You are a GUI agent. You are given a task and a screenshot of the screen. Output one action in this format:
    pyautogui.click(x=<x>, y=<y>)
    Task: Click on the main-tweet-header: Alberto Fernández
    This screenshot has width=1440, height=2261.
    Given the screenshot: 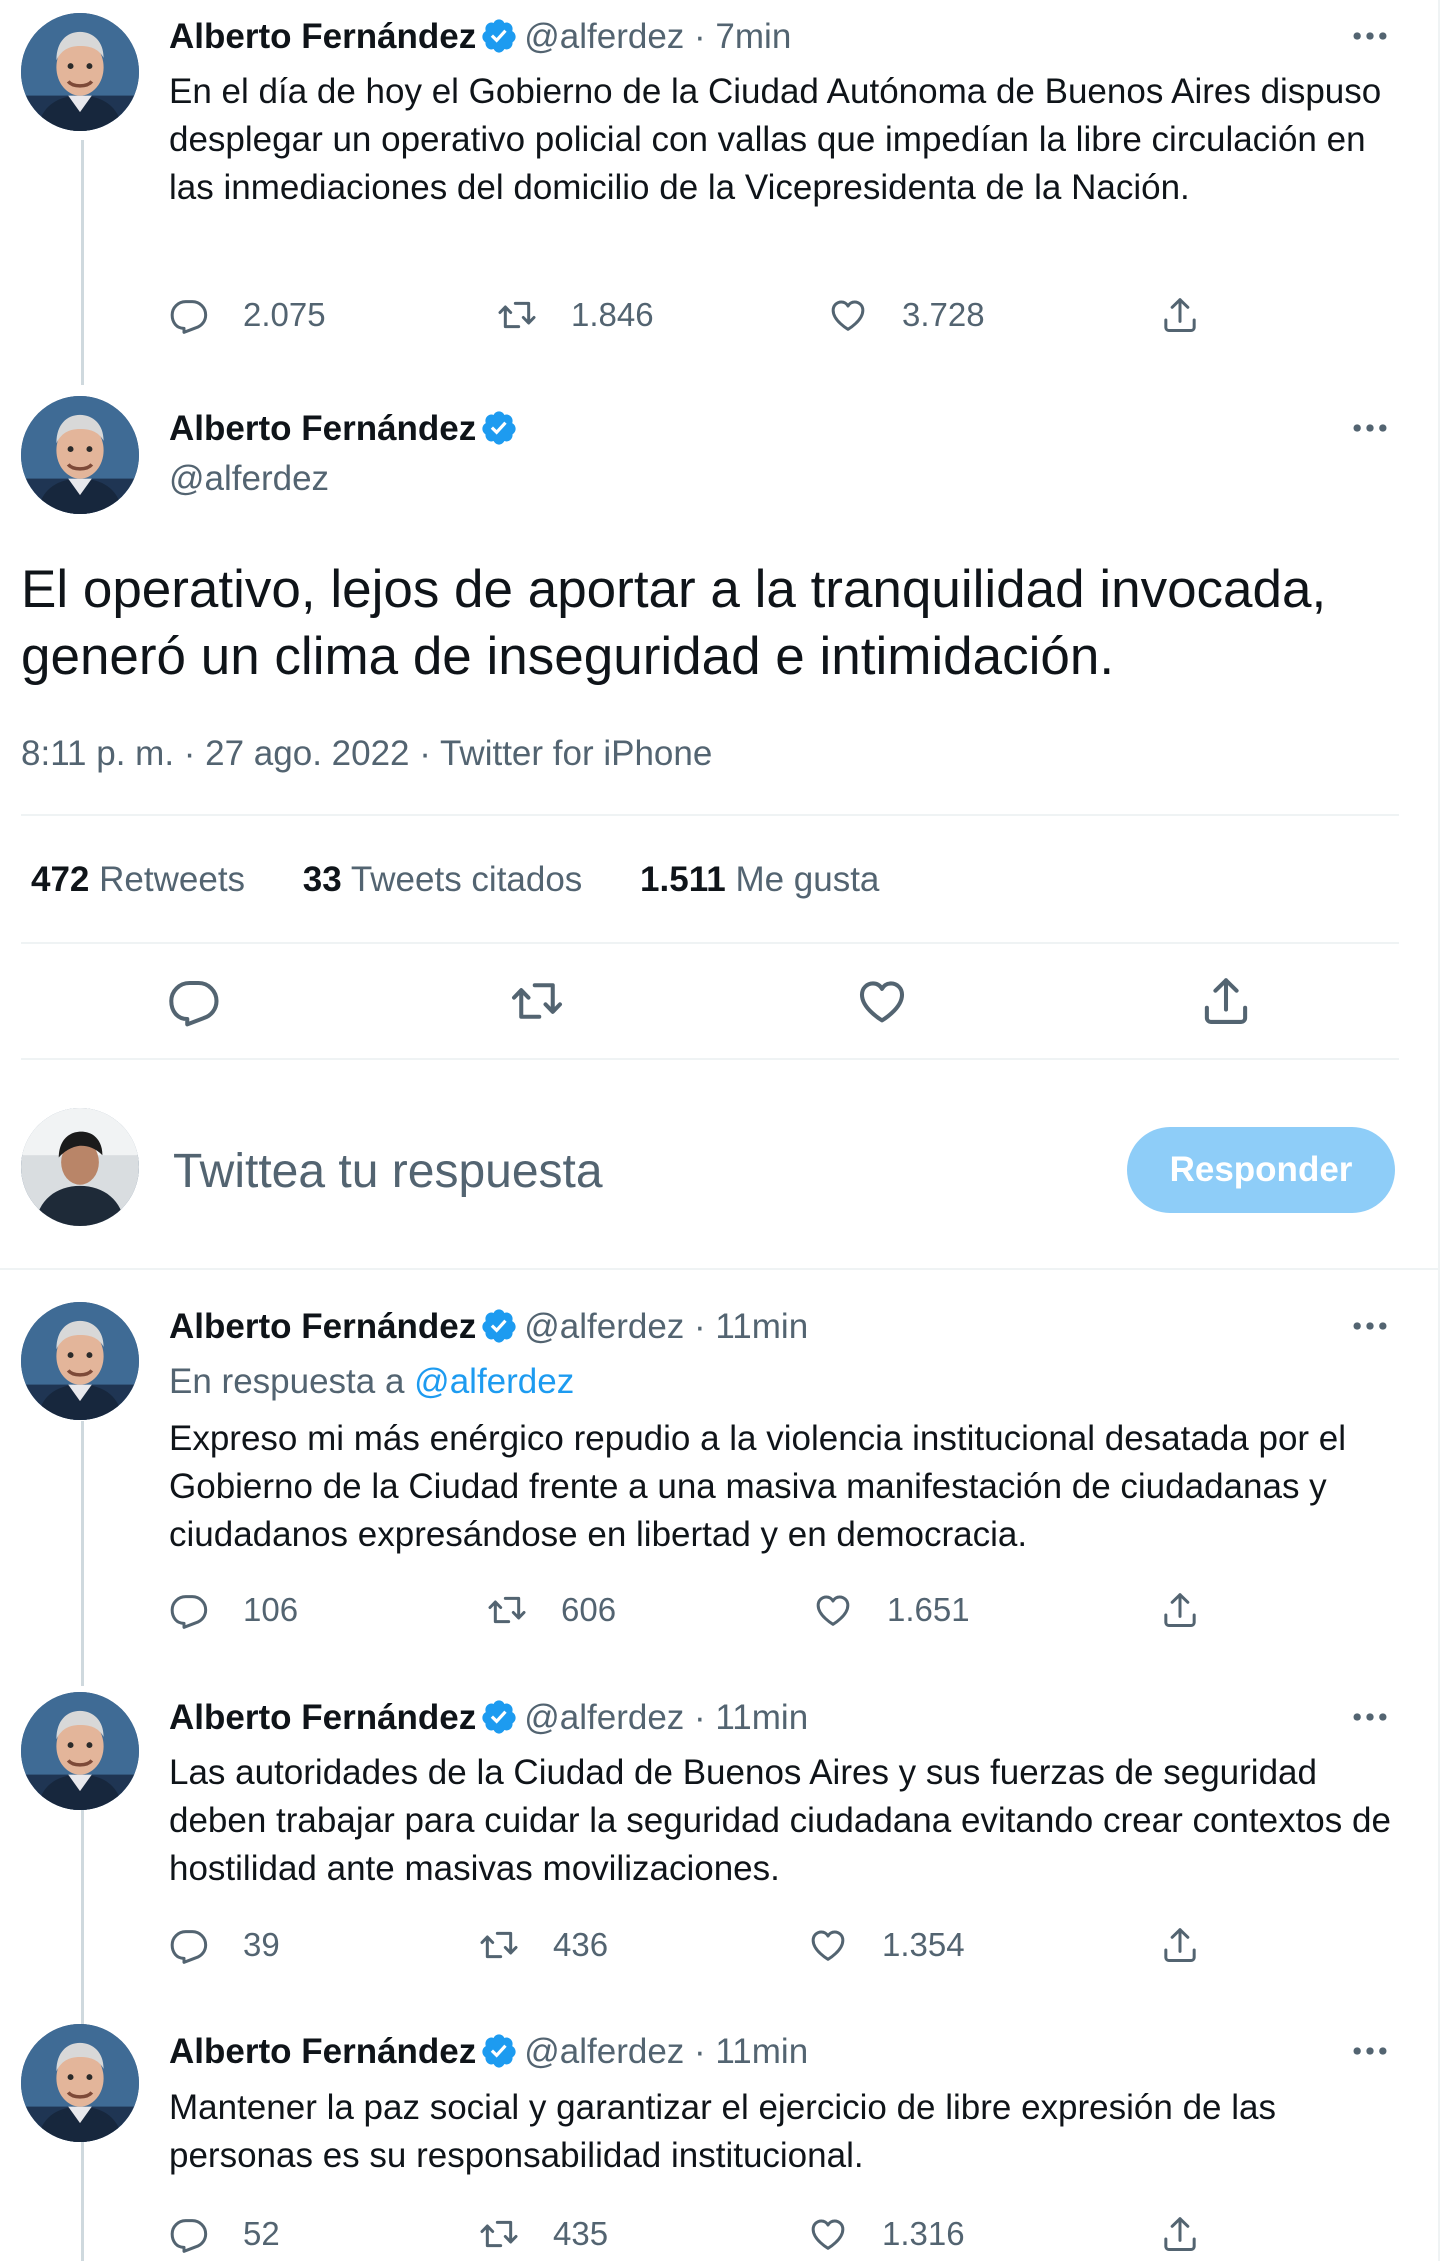 What is the action you would take?
    pyautogui.click(x=346, y=429)
    